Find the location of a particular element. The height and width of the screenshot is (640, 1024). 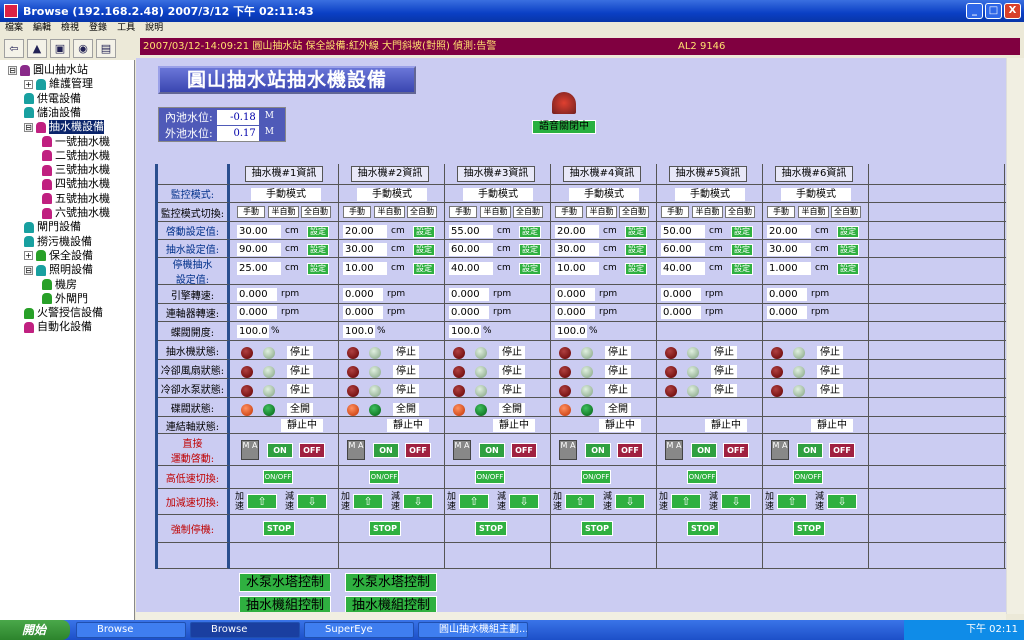

tree-item-11: 閘門設備 is located at coordinates (52, 227).